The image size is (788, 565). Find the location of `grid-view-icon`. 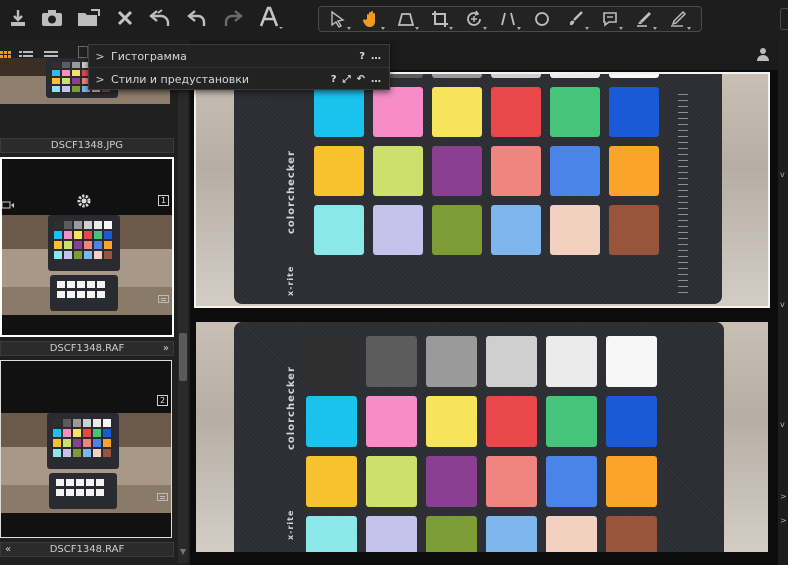

grid-view-icon is located at coordinates (5, 54).